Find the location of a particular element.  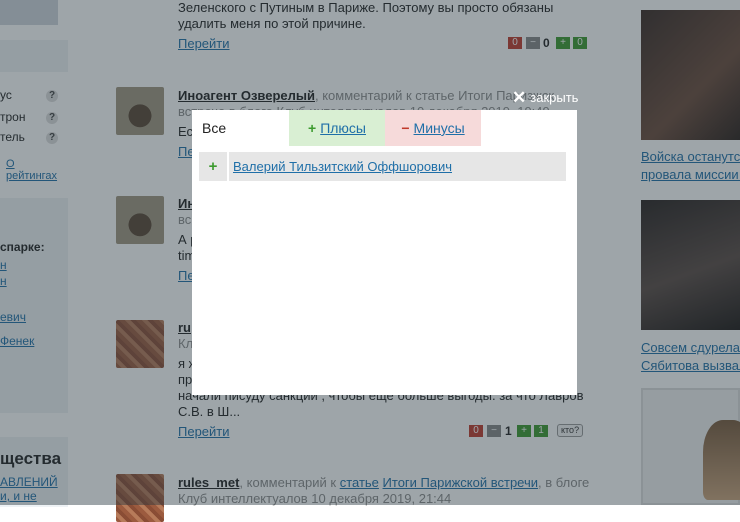

tab-plus: + Плюсы is located at coordinates (337, 128).